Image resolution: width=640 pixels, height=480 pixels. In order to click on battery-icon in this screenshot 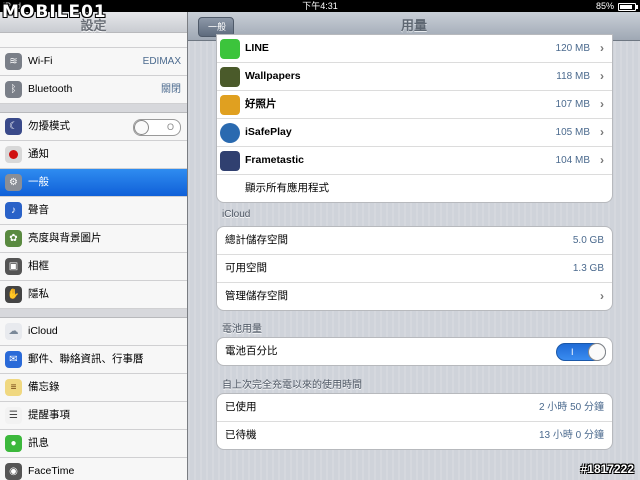, I will do `click(628, 7)`.